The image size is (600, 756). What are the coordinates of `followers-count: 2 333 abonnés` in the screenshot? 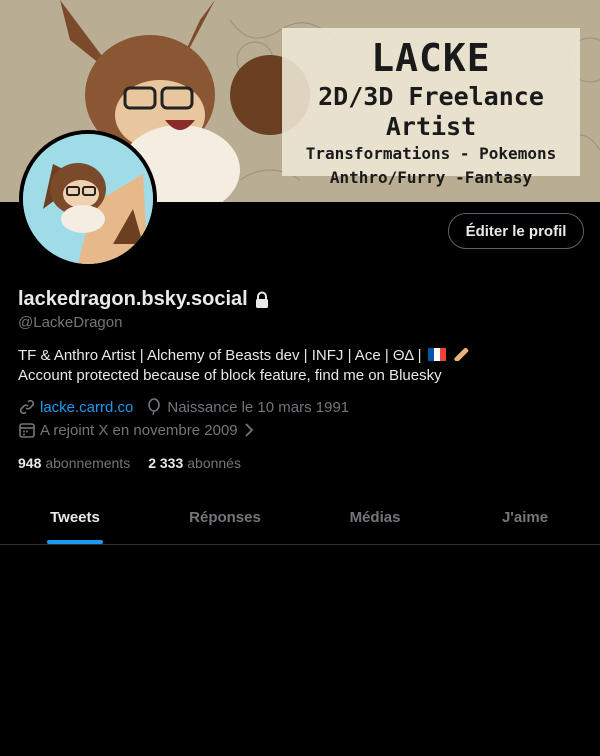 It's located at (194, 463).